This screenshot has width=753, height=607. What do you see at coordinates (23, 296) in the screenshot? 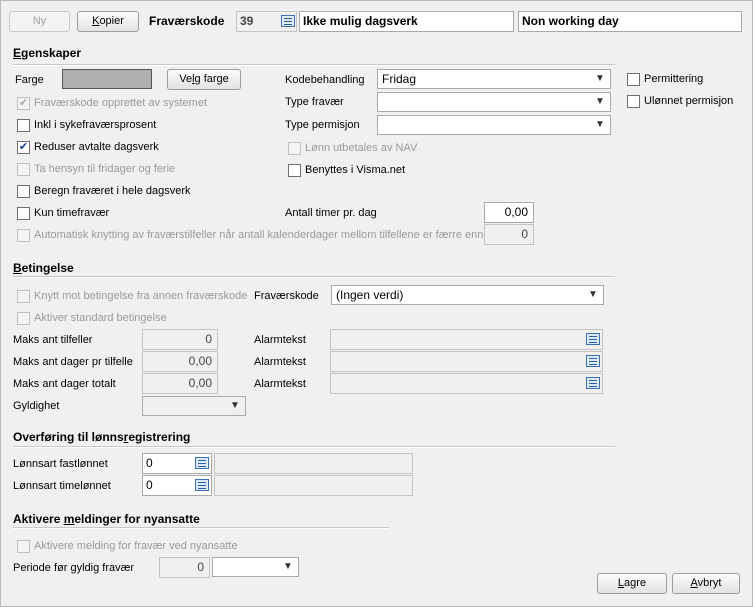
I see `link-condition-checkbox` at bounding box center [23, 296].